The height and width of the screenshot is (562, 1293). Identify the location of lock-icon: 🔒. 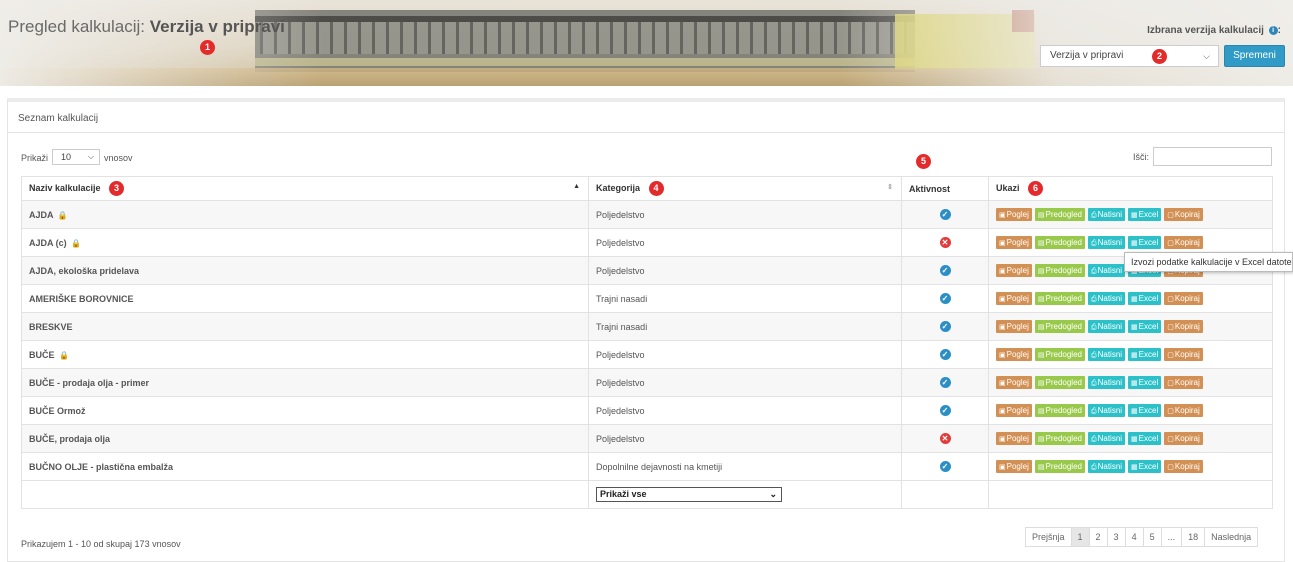
(64, 355).